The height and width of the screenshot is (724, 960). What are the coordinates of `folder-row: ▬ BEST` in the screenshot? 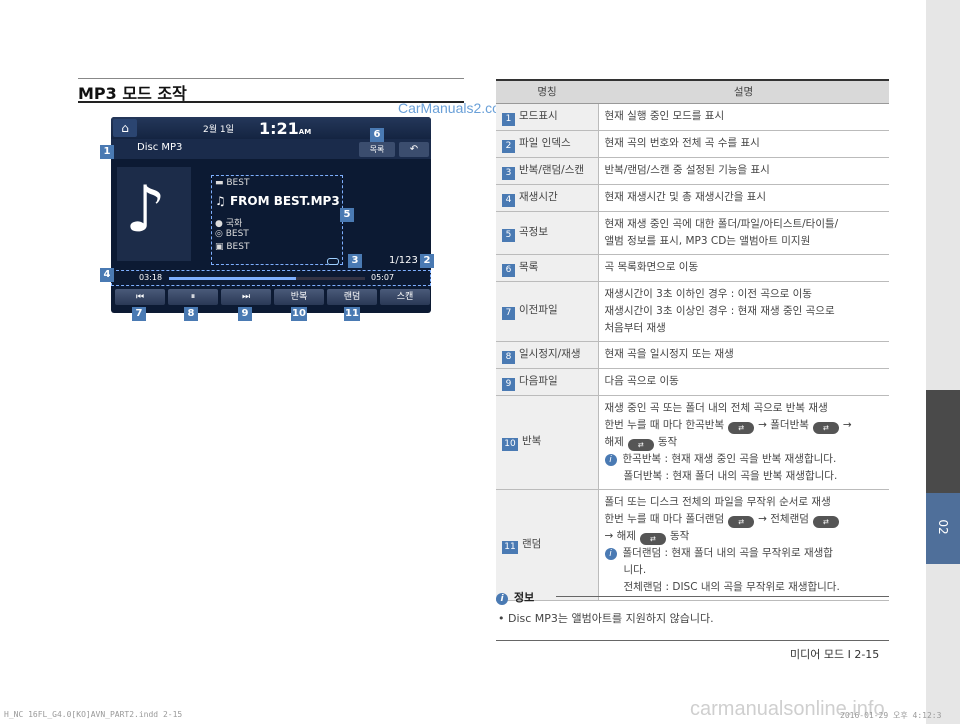 It's located at (232, 183).